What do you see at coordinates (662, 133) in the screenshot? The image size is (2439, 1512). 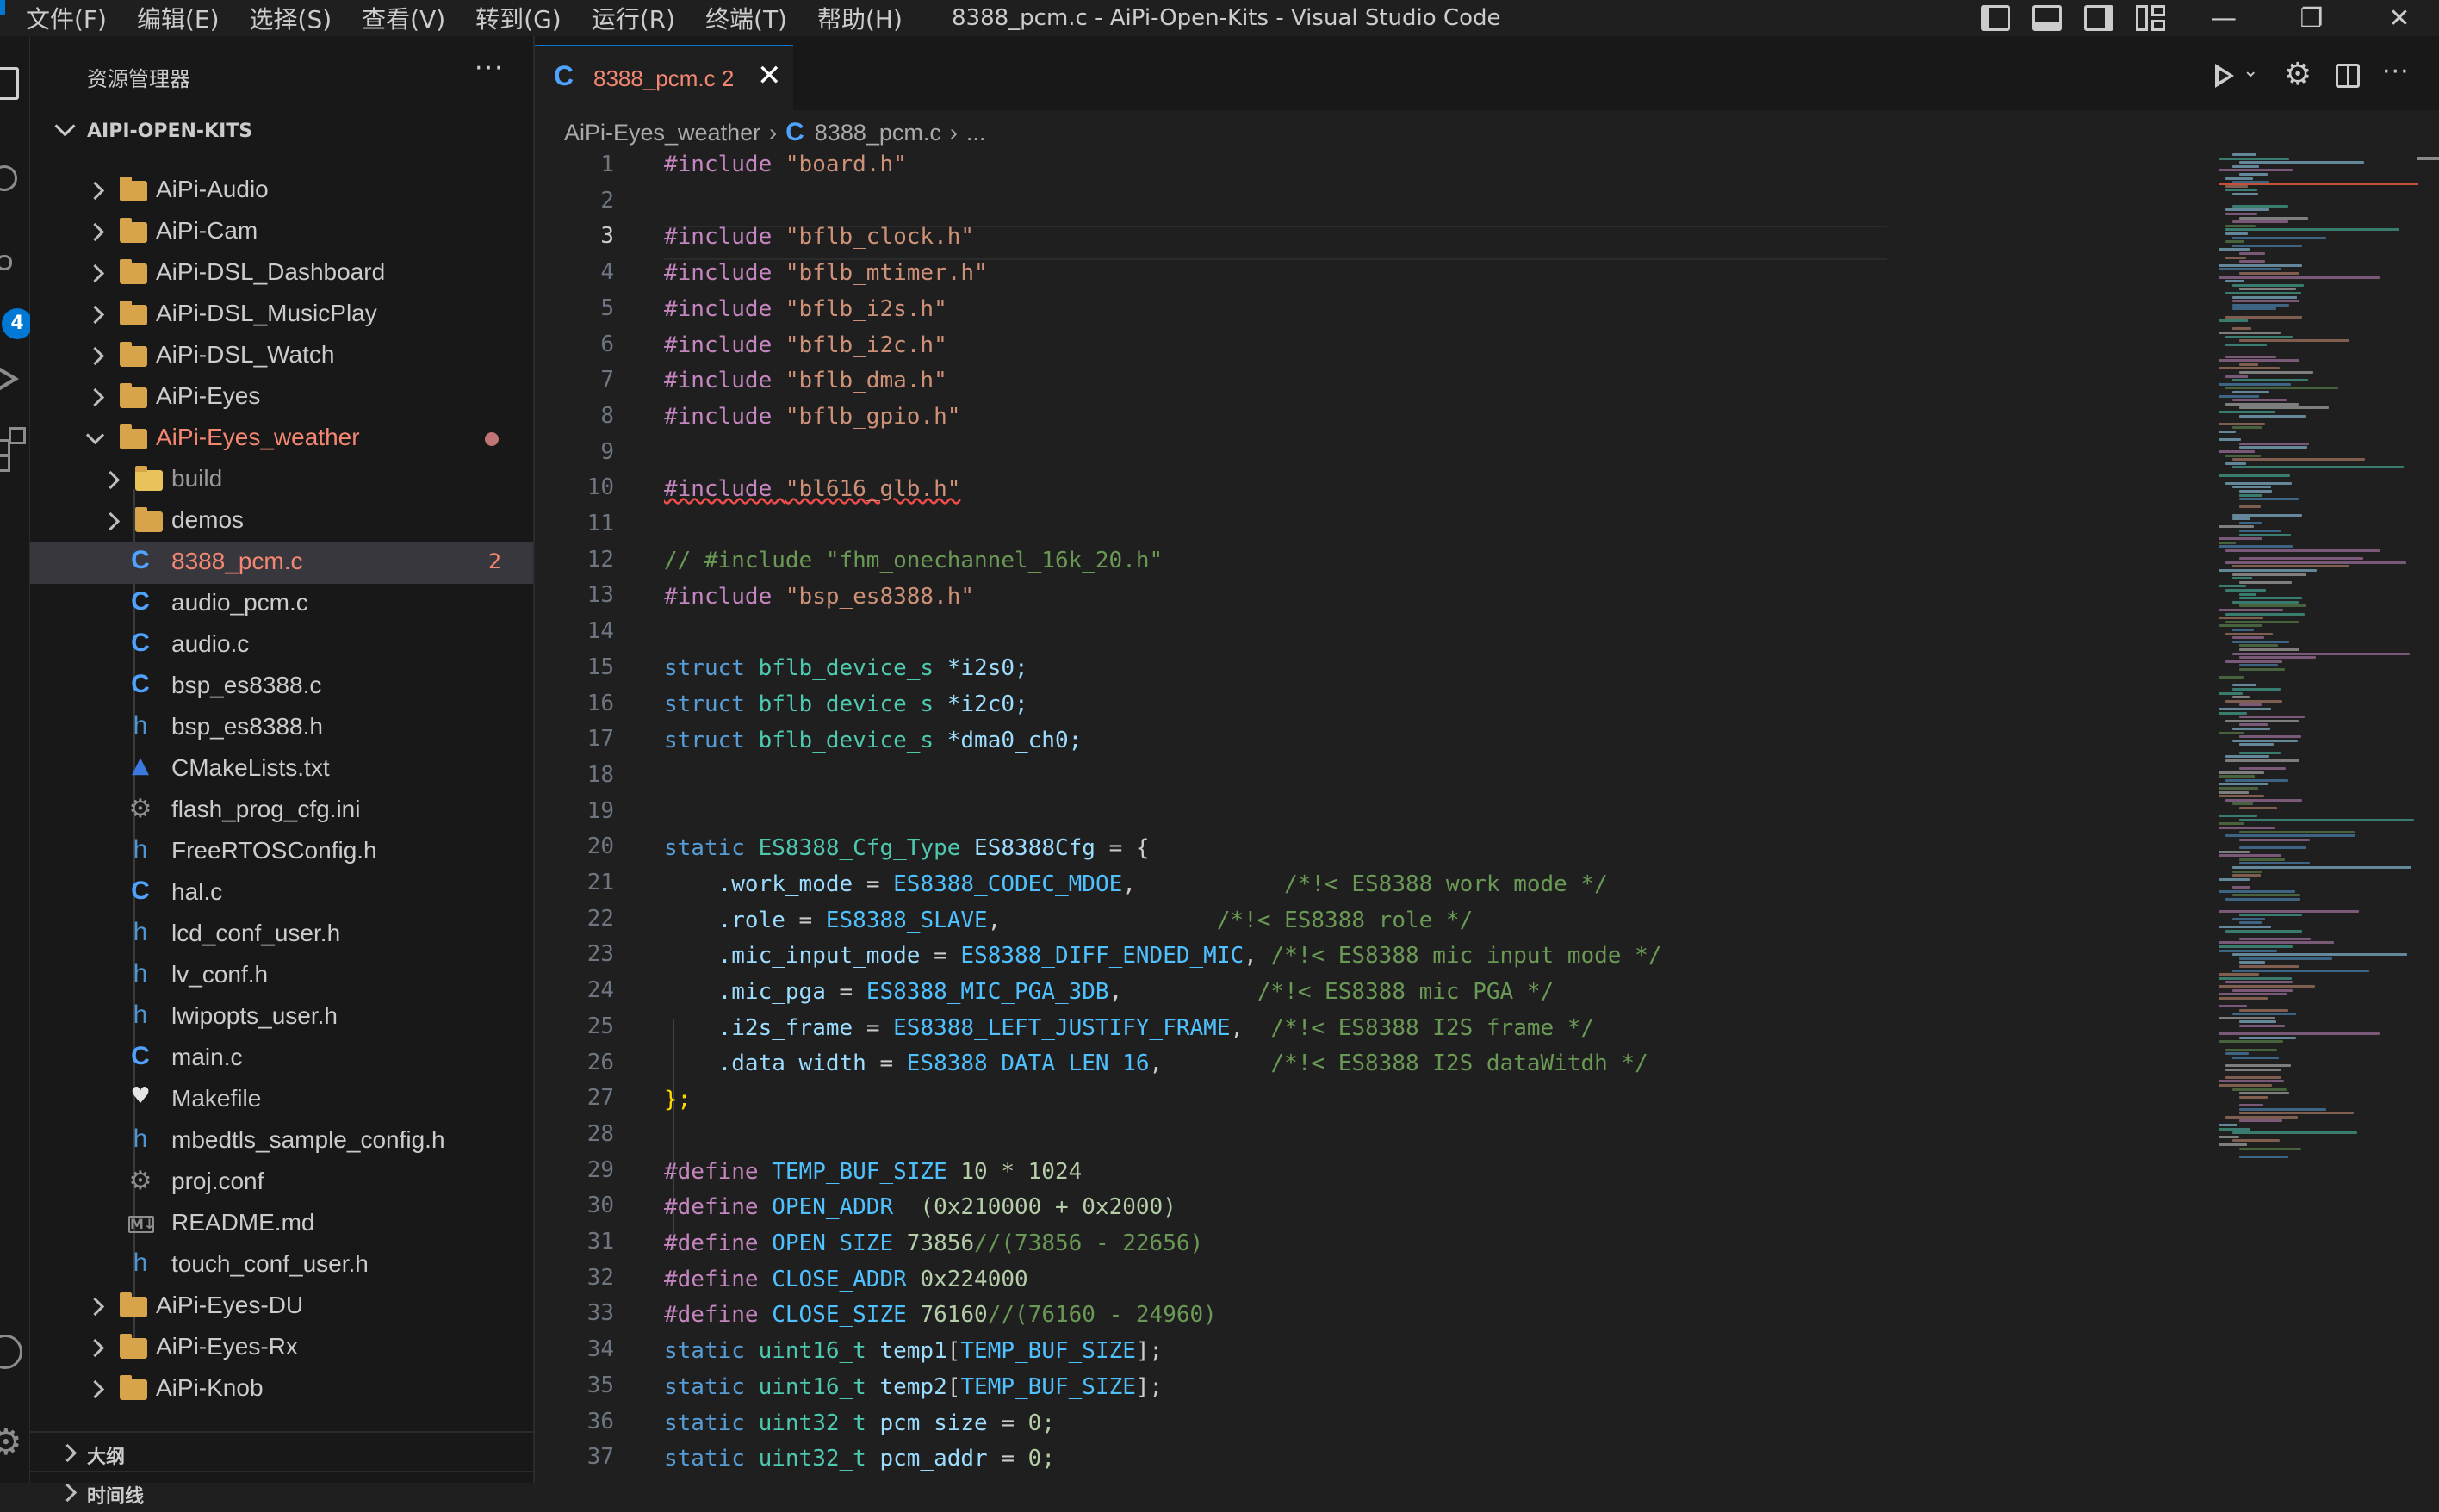 I see `breadcrumb-folder: AiPi-Eyes_weather` at bounding box center [662, 133].